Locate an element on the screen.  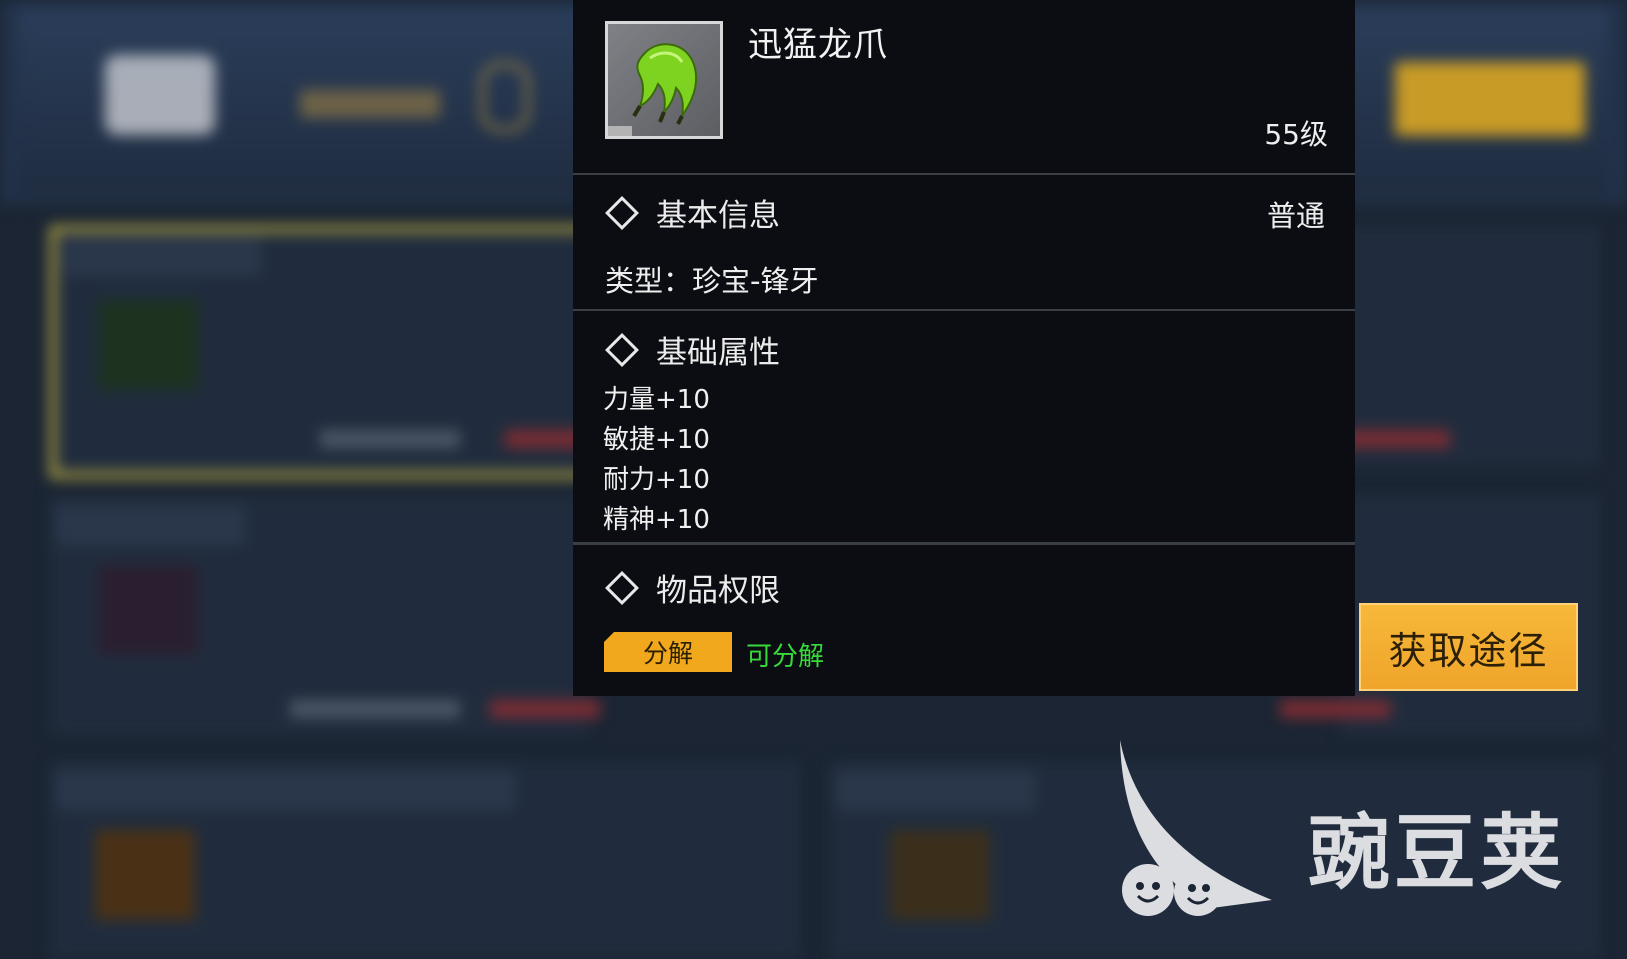
stat-spirit: 精神+10 is located at coordinates (656, 520).